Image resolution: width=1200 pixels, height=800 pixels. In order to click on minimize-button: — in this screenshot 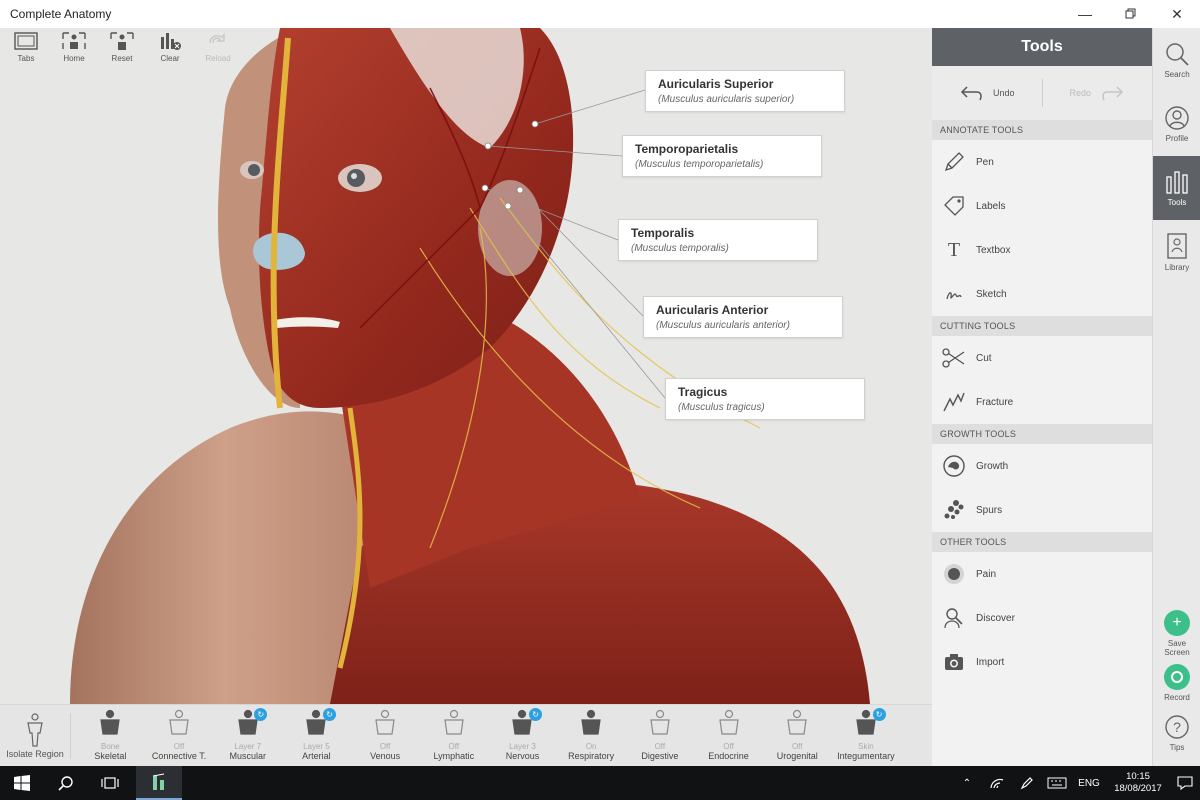, I will do `click(1085, 14)`.